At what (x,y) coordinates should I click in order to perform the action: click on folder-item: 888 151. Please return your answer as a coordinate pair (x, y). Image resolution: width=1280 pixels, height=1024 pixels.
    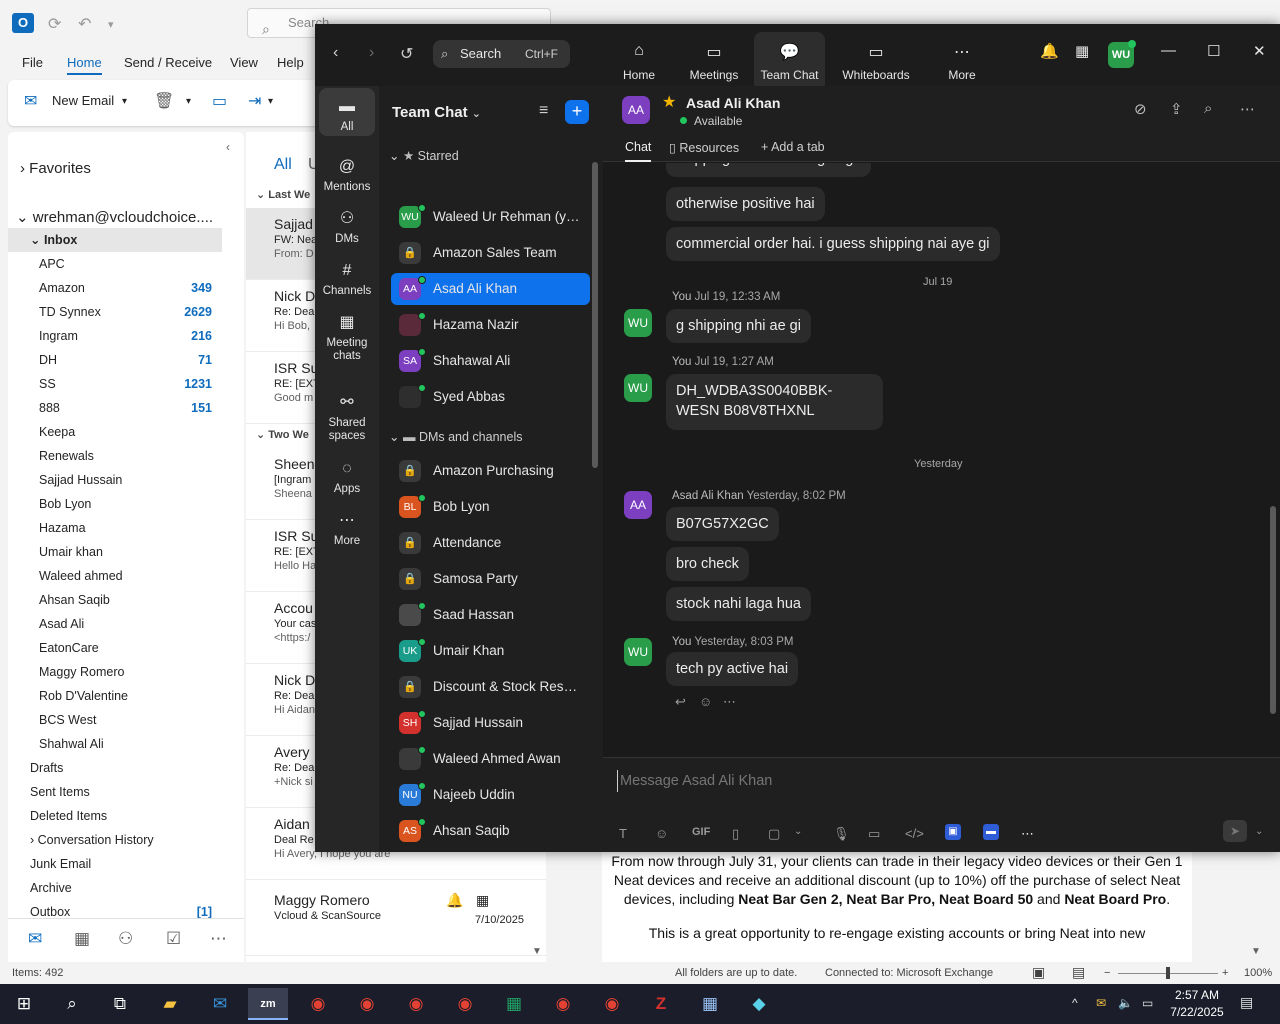
    Looking at the image, I should click on (115, 408).